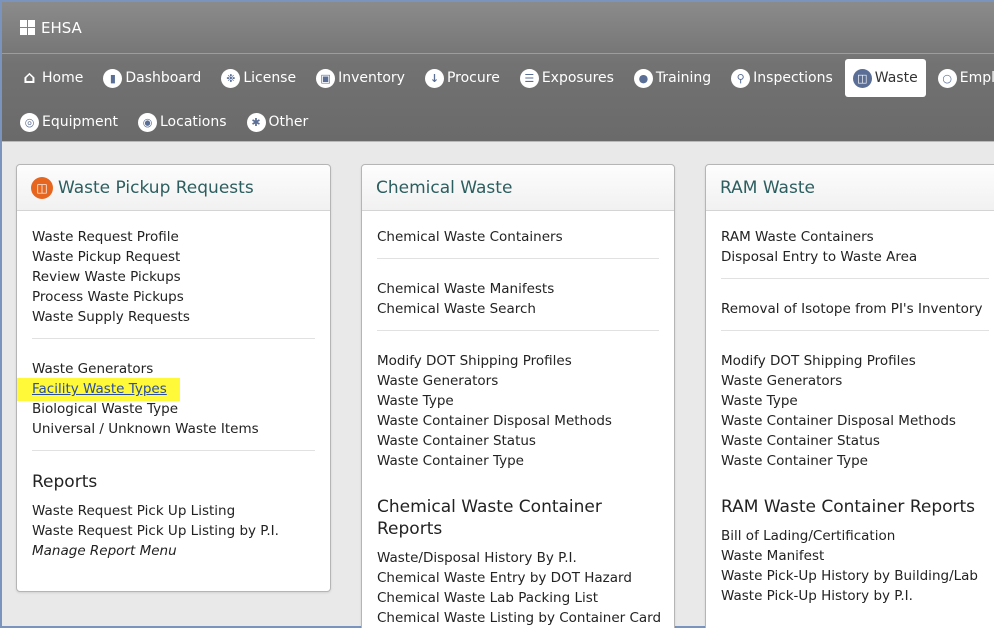  Describe the element at coordinates (65, 482) in the screenshot. I see `reports-title: Reports` at that location.